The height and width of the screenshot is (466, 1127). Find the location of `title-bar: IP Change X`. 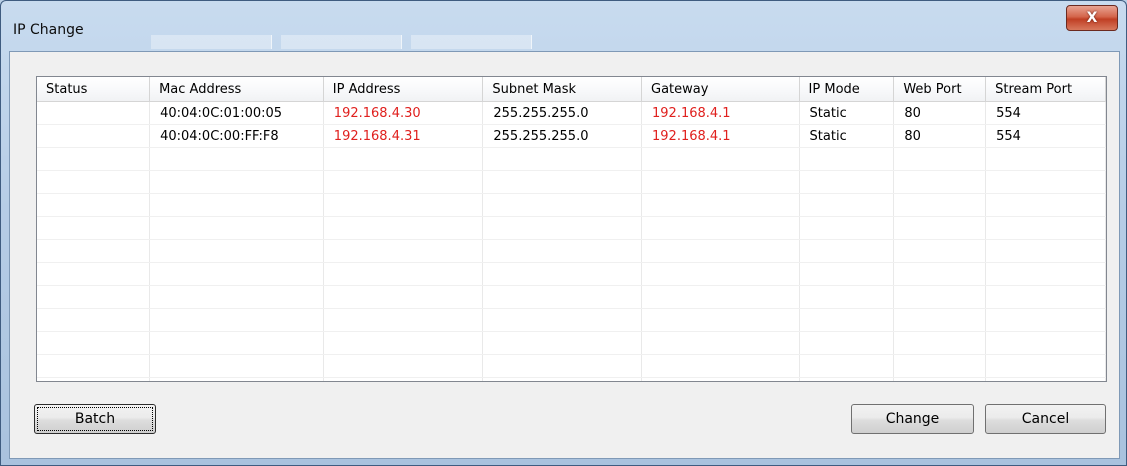

title-bar: IP Change X is located at coordinates (563, 26).